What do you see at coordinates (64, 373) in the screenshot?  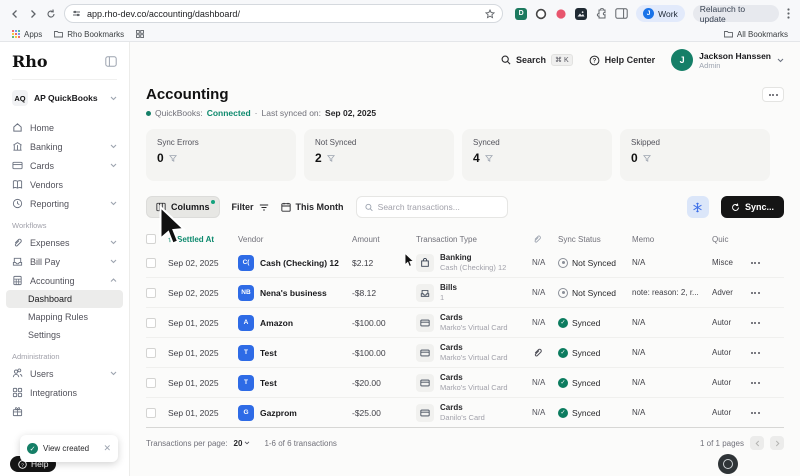 I see `sidebar-item-users: Users` at bounding box center [64, 373].